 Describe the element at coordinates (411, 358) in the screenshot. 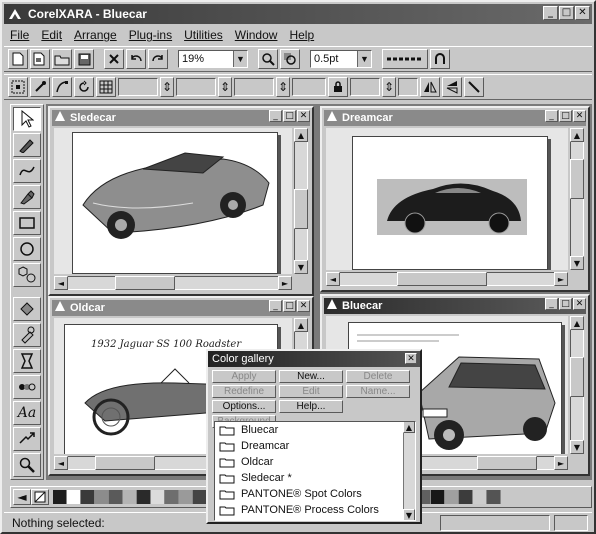

I see `gallery-close-button: ✕` at that location.